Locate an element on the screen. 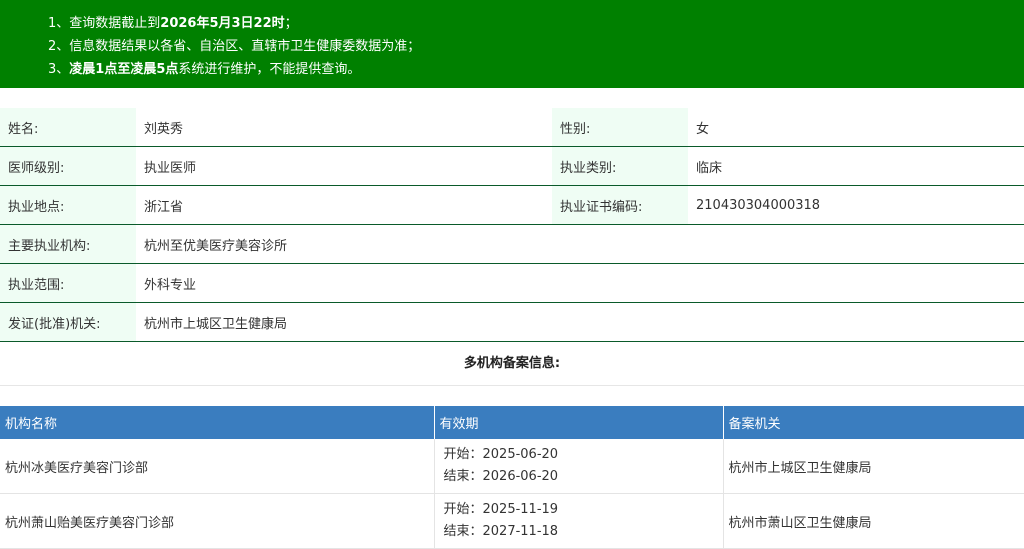  notice-text: 1、查询数据截止到 is located at coordinates (104, 23).